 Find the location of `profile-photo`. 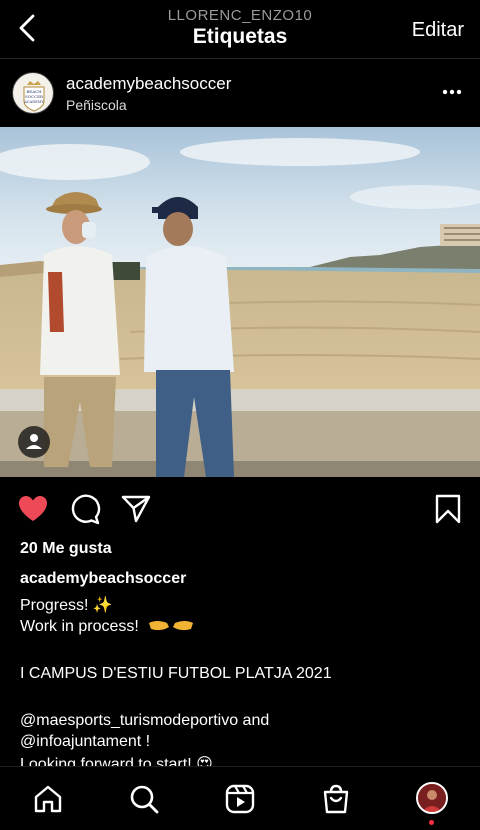

profile-photo is located at coordinates (432, 798).